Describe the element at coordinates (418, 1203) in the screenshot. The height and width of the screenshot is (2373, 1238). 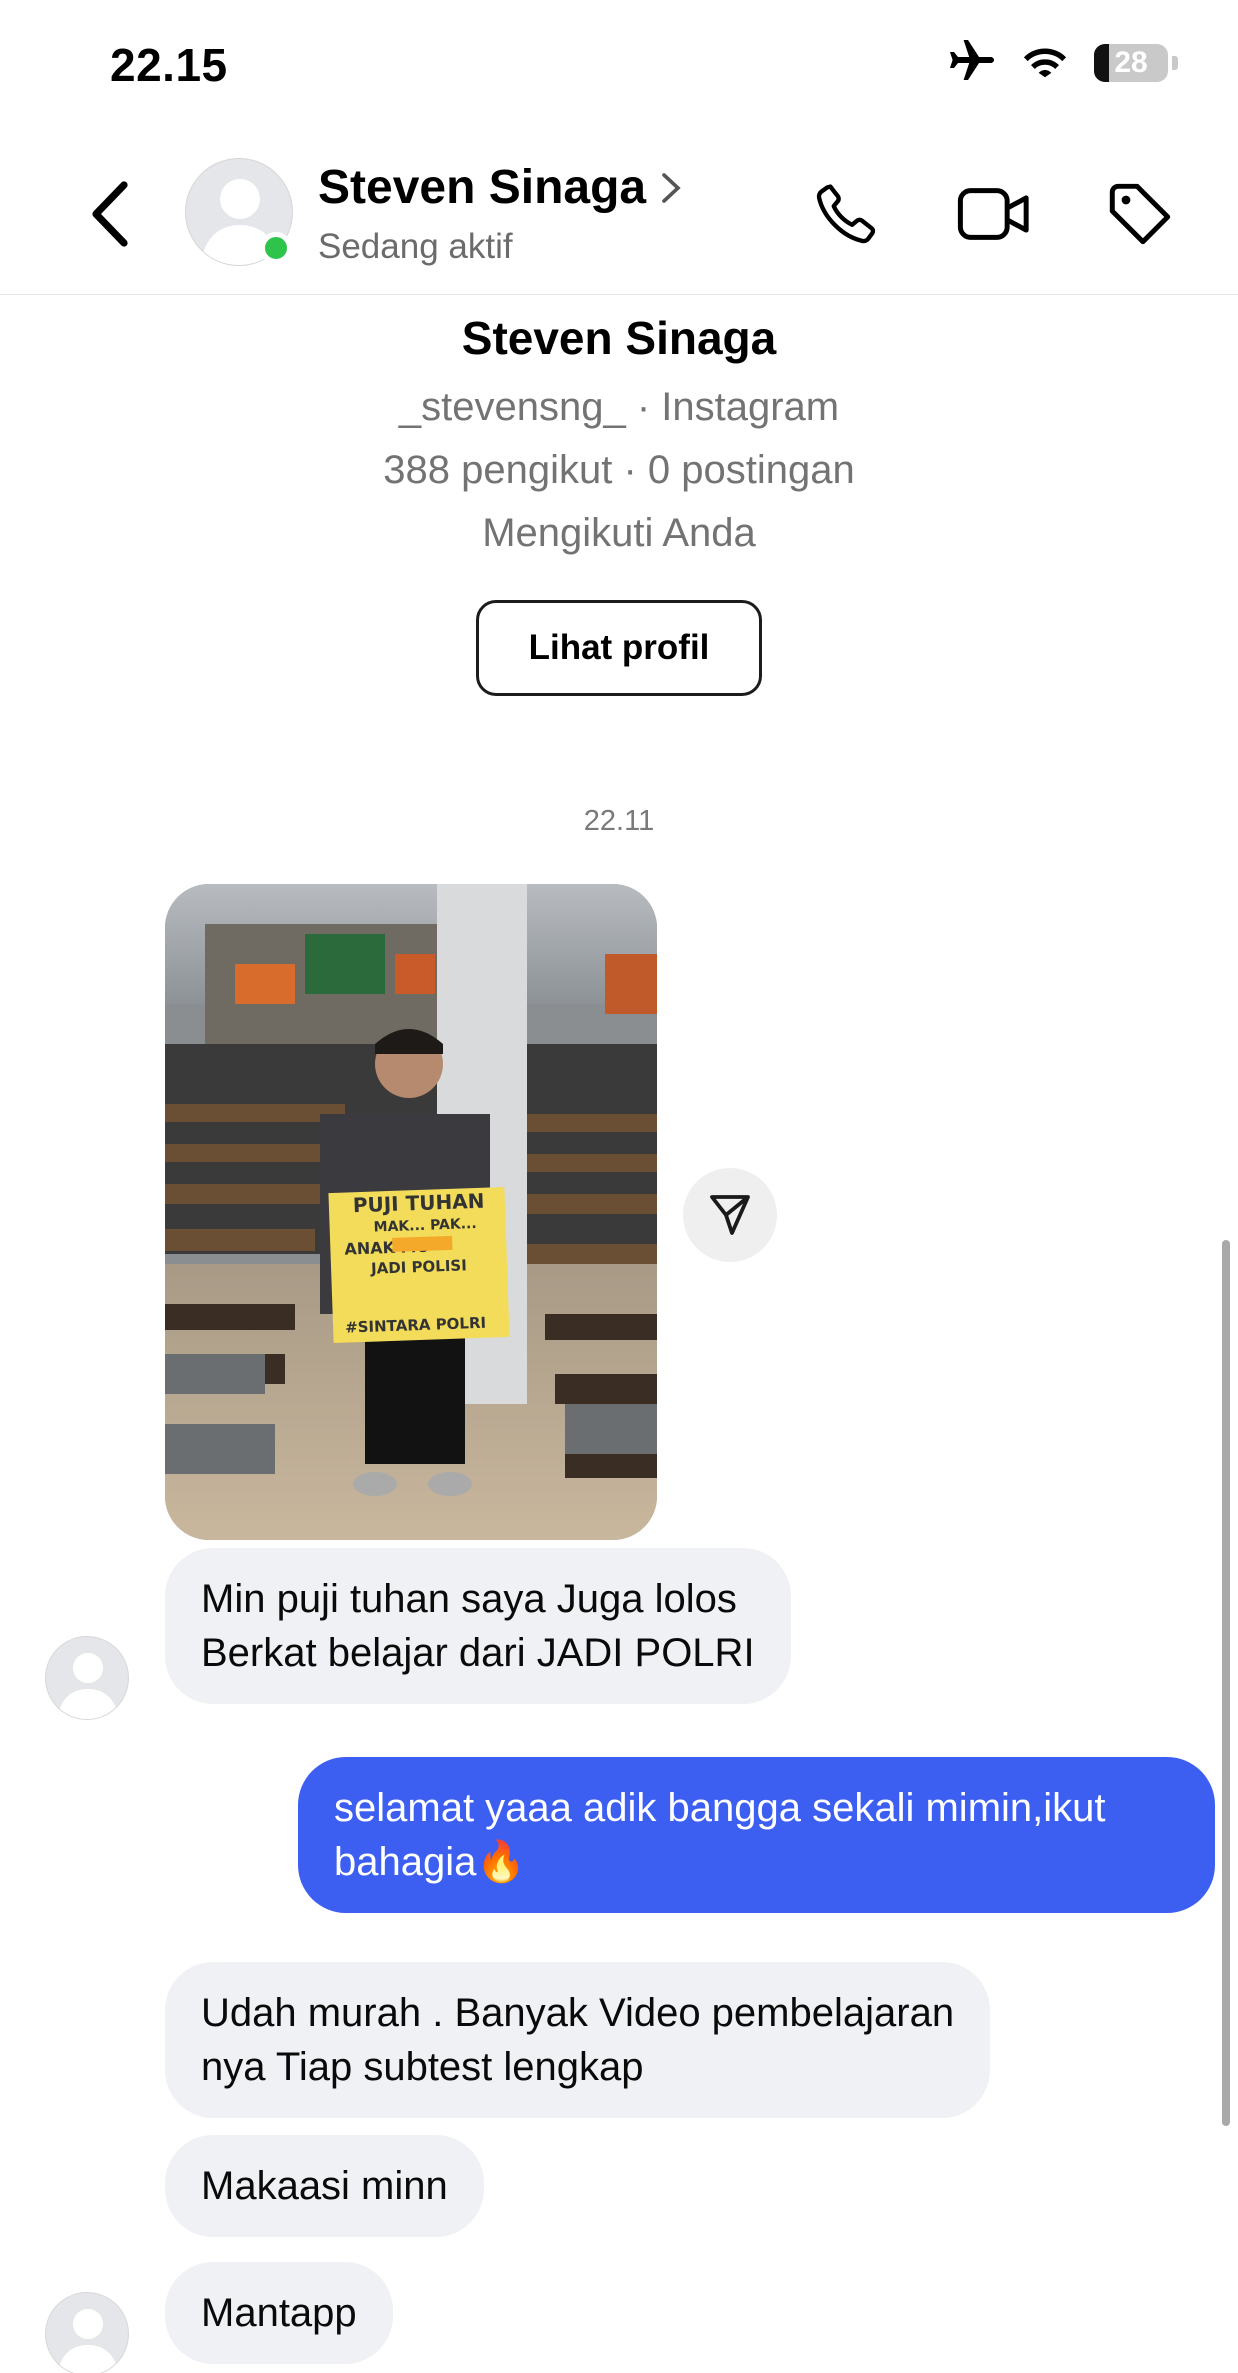
I see `sign-text-1: PUJI TUHAN` at that location.